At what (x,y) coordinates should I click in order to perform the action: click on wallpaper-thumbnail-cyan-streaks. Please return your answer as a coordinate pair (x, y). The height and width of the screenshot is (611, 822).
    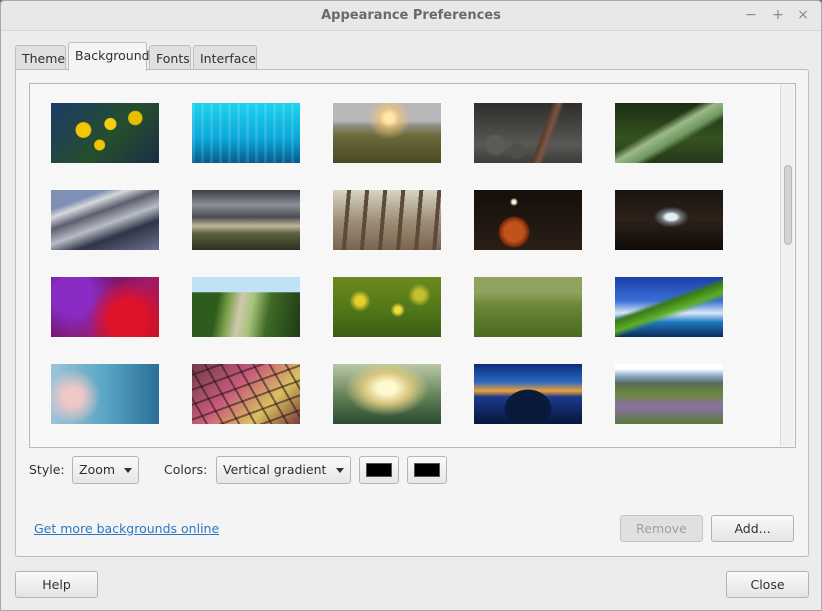
    Looking at the image, I should click on (246, 133).